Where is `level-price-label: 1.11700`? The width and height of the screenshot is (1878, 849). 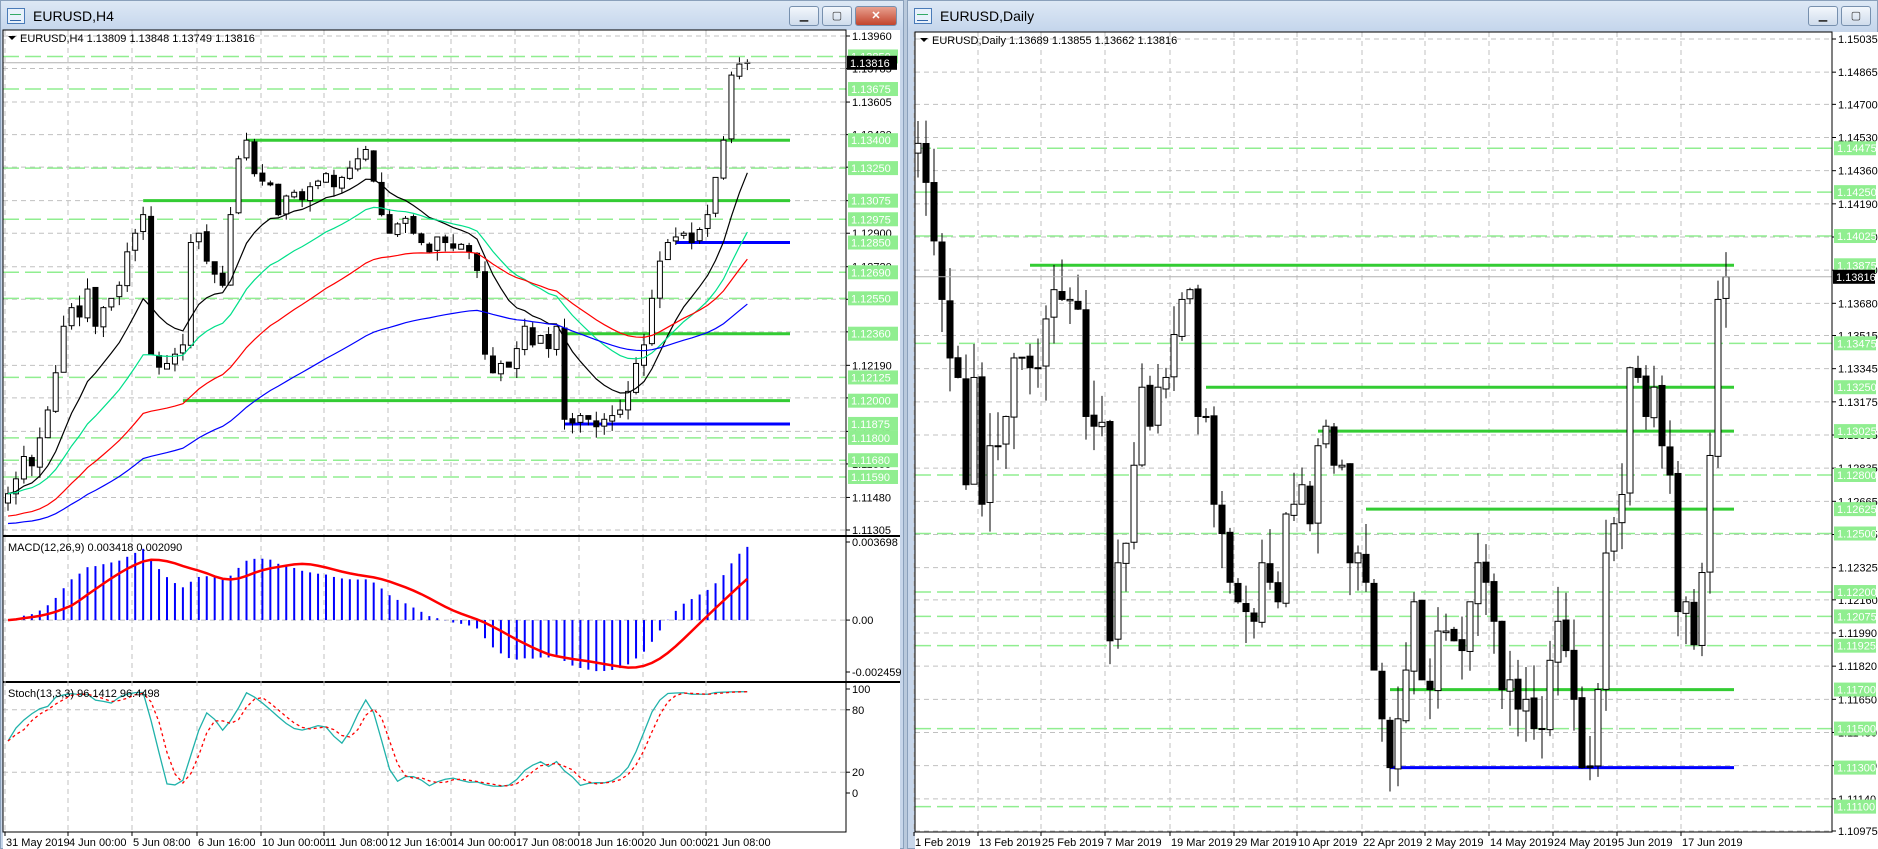
level-price-label: 1.11700 is located at coordinates (1856, 691).